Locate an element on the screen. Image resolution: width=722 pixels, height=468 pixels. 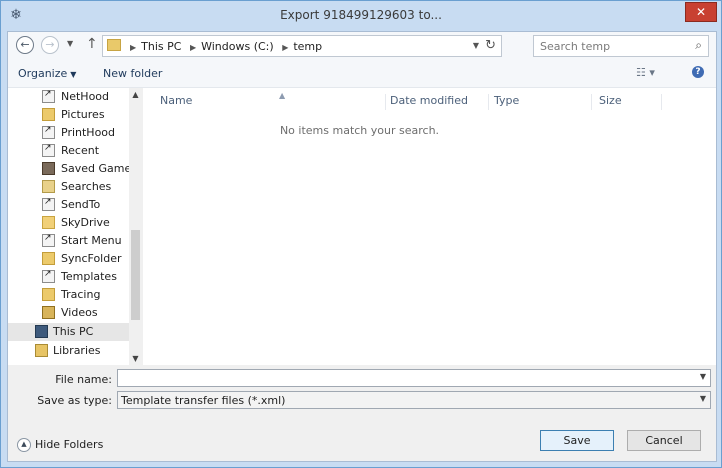
nav-item-label: NetHood is located at coordinates (85, 96).